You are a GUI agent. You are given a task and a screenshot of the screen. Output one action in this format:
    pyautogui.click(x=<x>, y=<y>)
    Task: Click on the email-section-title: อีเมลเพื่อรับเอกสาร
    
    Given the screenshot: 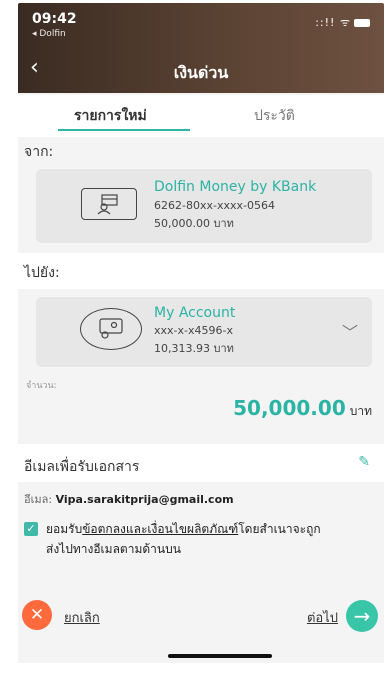 What is the action you would take?
    pyautogui.click(x=82, y=467)
    